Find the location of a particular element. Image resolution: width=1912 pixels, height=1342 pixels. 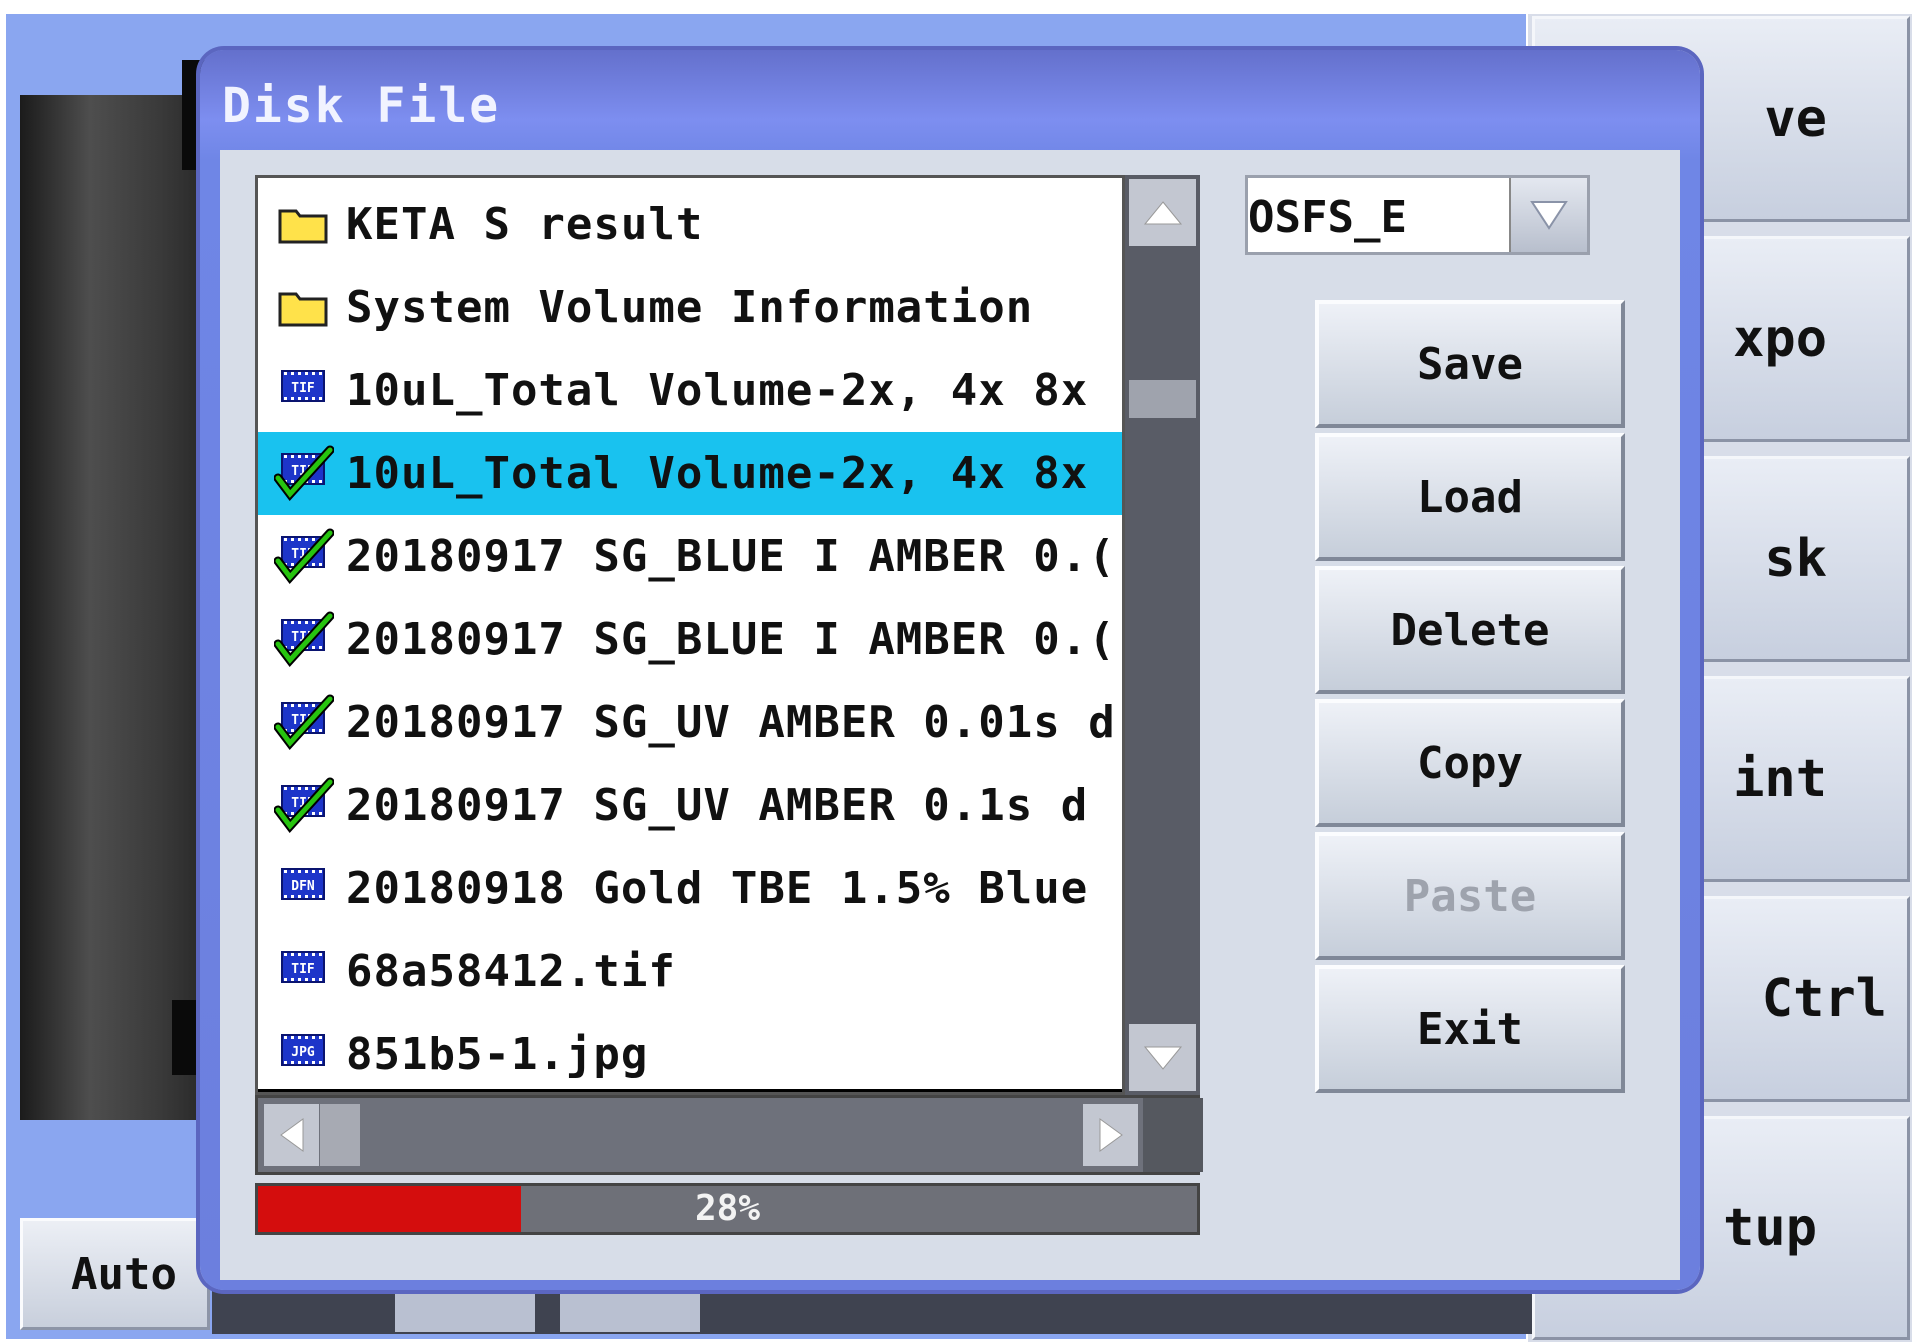

side-button-label: Ctrl is located at coordinates (1824, 999).